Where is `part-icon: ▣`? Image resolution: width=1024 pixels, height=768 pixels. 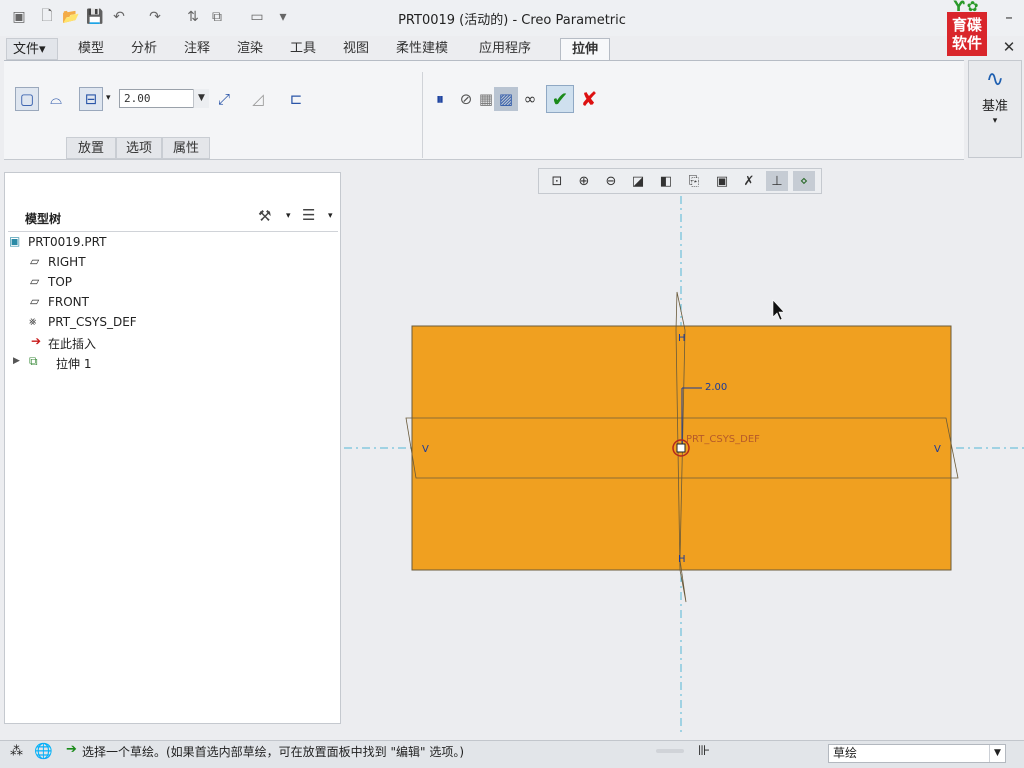
part-icon: ▣ is located at coordinates (15, 241).